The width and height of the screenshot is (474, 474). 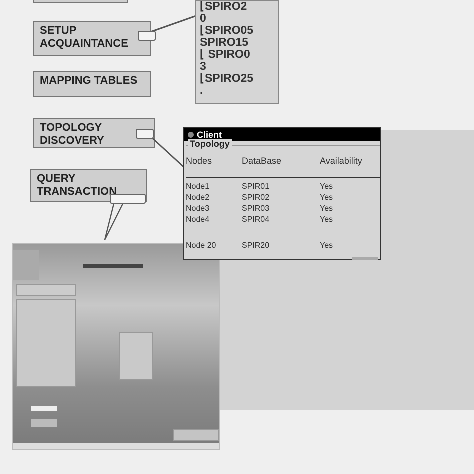 What do you see at coordinates (191, 135) in the screenshot?
I see `window-icon` at bounding box center [191, 135].